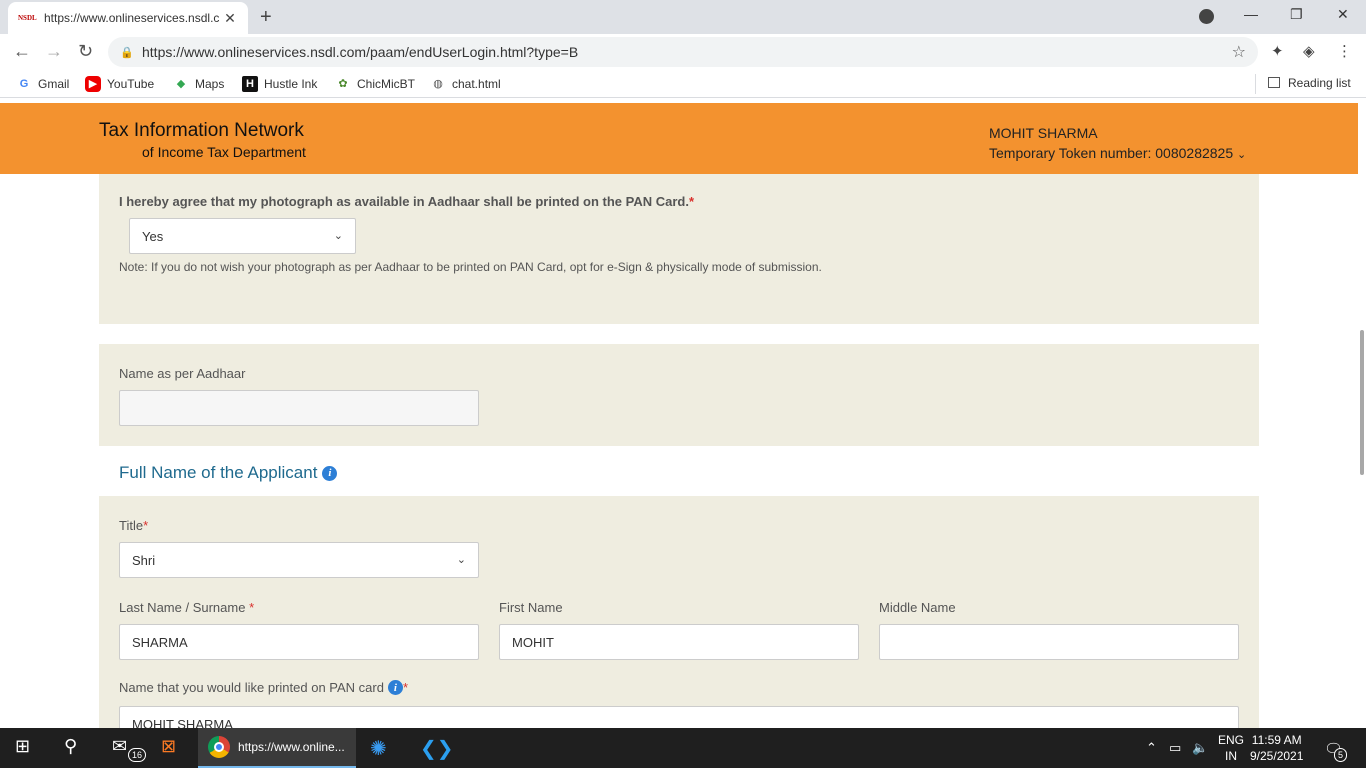 Image resolution: width=1366 pixels, height=768 pixels. Describe the element at coordinates (375, 84) in the screenshot. I see `bookmark-chicmicbt: ✿ ChicMicBT` at that location.